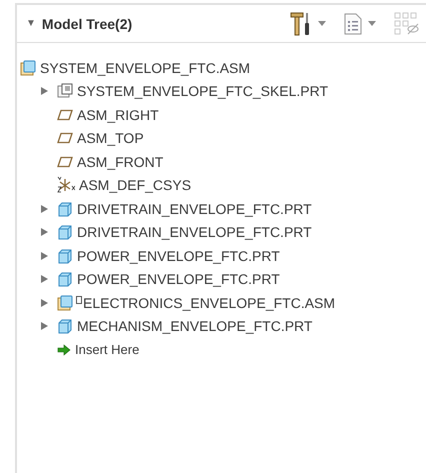 The width and height of the screenshot is (426, 473). What do you see at coordinates (120, 162) in the screenshot?
I see `tree-item-label: ASM_FRONT` at bounding box center [120, 162].